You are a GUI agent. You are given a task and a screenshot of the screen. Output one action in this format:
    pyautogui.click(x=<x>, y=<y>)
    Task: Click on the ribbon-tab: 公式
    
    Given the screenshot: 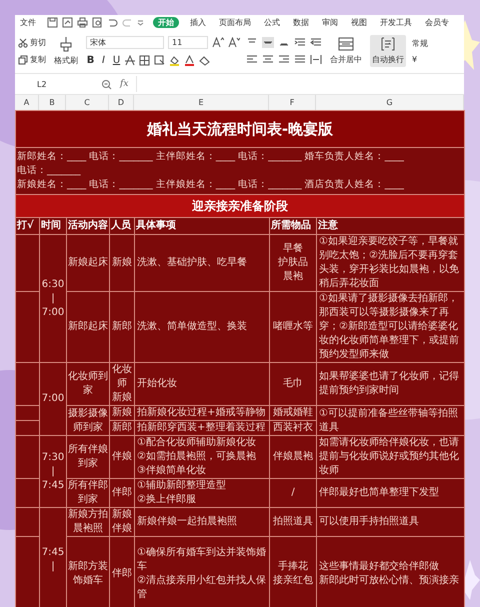 What is the action you would take?
    pyautogui.click(x=272, y=22)
    